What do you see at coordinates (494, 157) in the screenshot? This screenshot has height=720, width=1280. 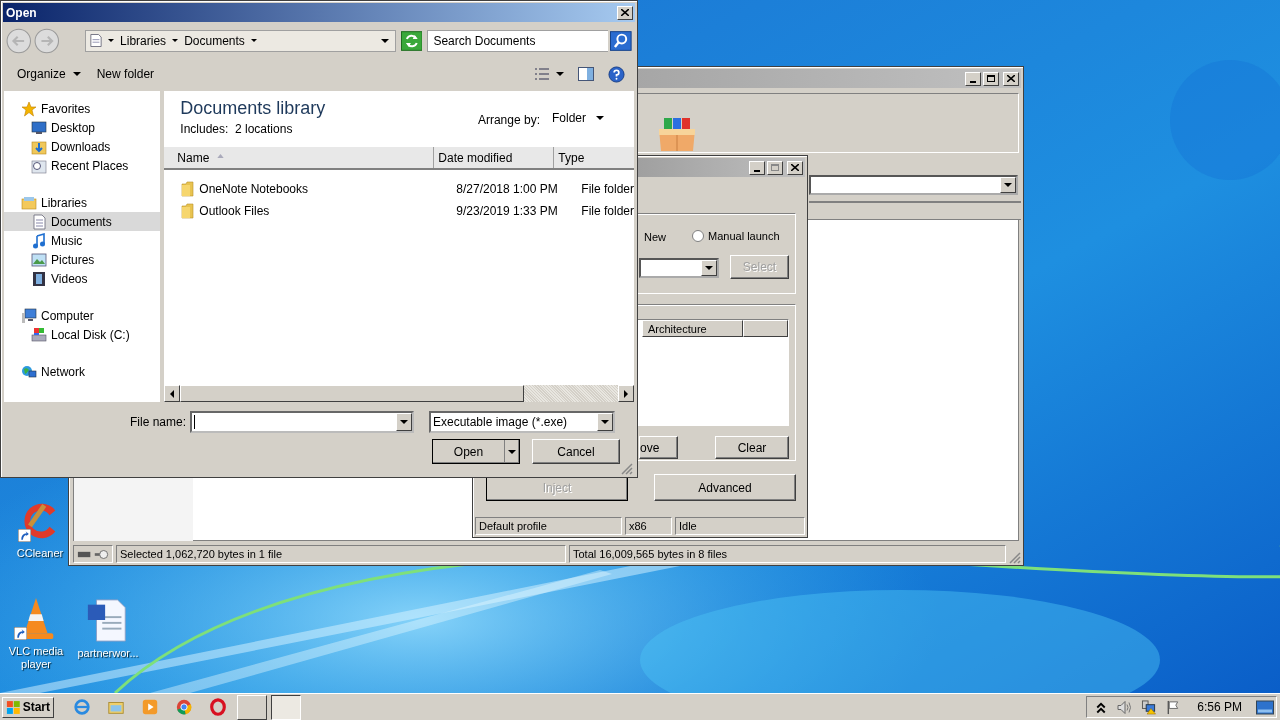 I see `column-header: Date modified` at bounding box center [494, 157].